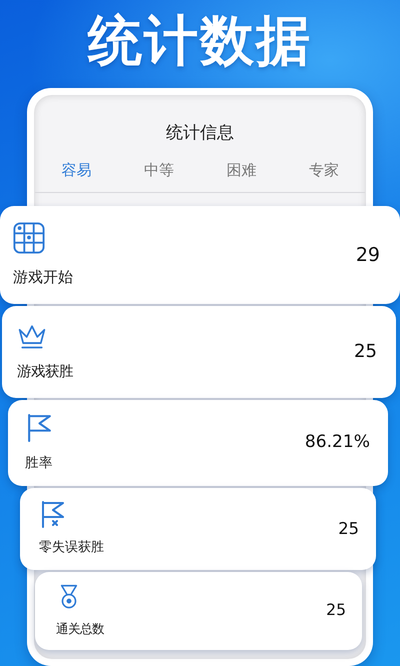 The width and height of the screenshot is (400, 666). Describe the element at coordinates (200, 41) in the screenshot. I see `banner-title: 统计数据` at that location.